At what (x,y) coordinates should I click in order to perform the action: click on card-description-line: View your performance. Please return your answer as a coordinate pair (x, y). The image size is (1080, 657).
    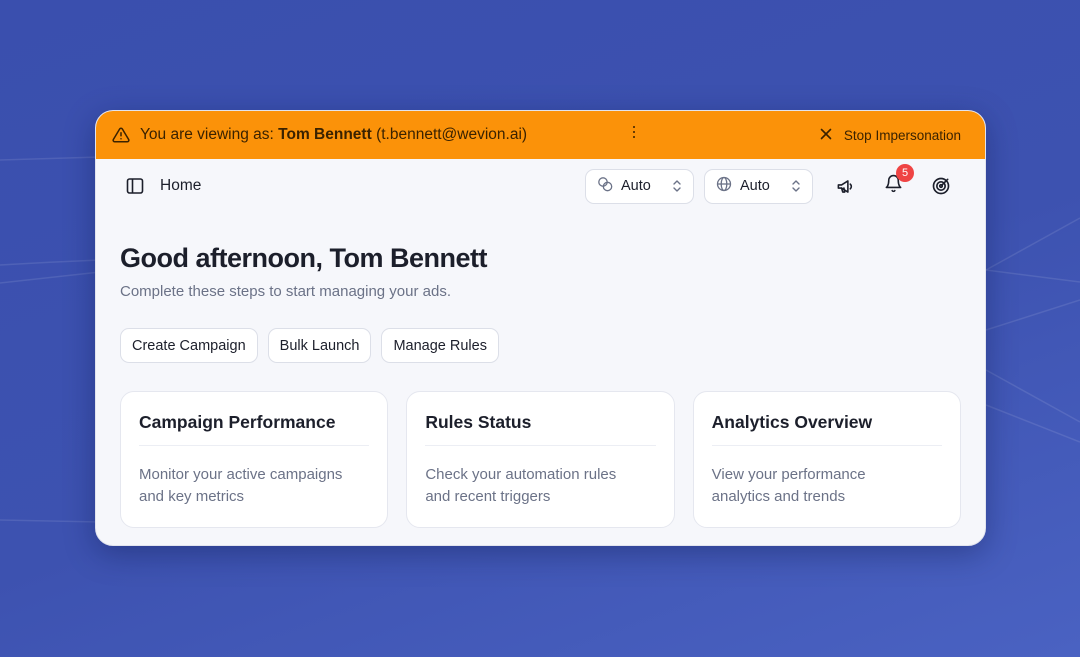
    Looking at the image, I should click on (788, 474).